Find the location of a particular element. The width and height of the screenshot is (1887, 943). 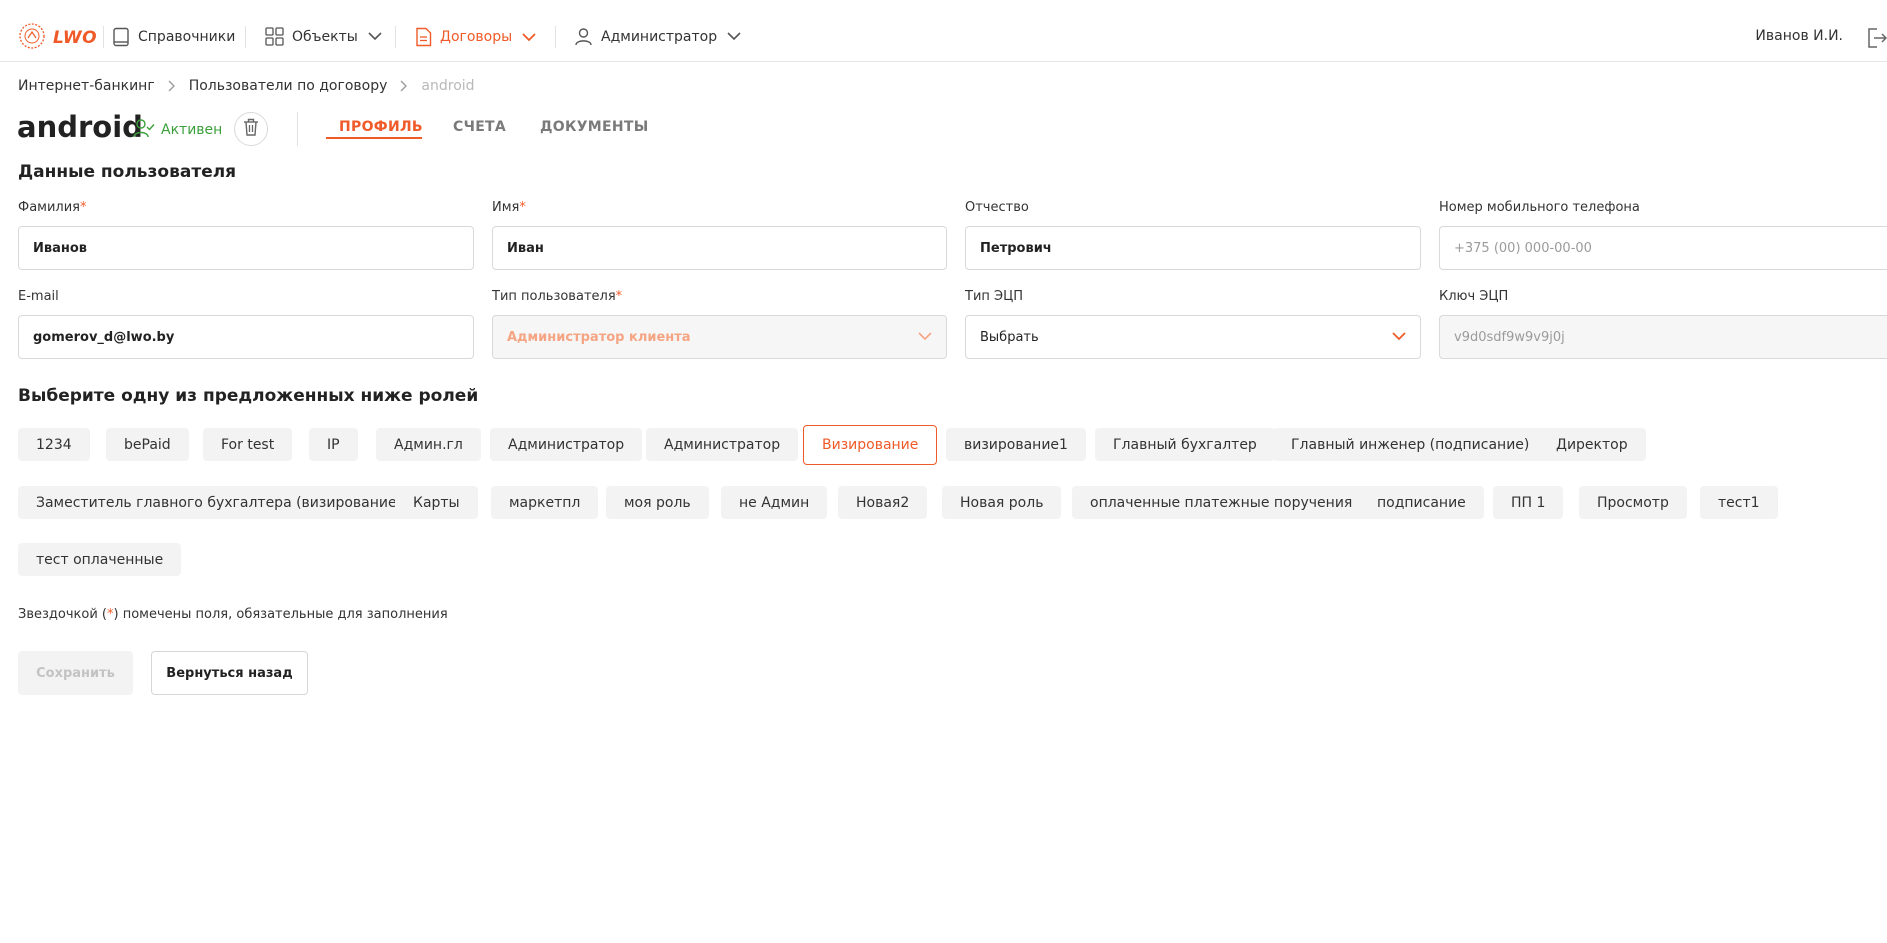

nav-item-label: Администратор is located at coordinates (659, 36).